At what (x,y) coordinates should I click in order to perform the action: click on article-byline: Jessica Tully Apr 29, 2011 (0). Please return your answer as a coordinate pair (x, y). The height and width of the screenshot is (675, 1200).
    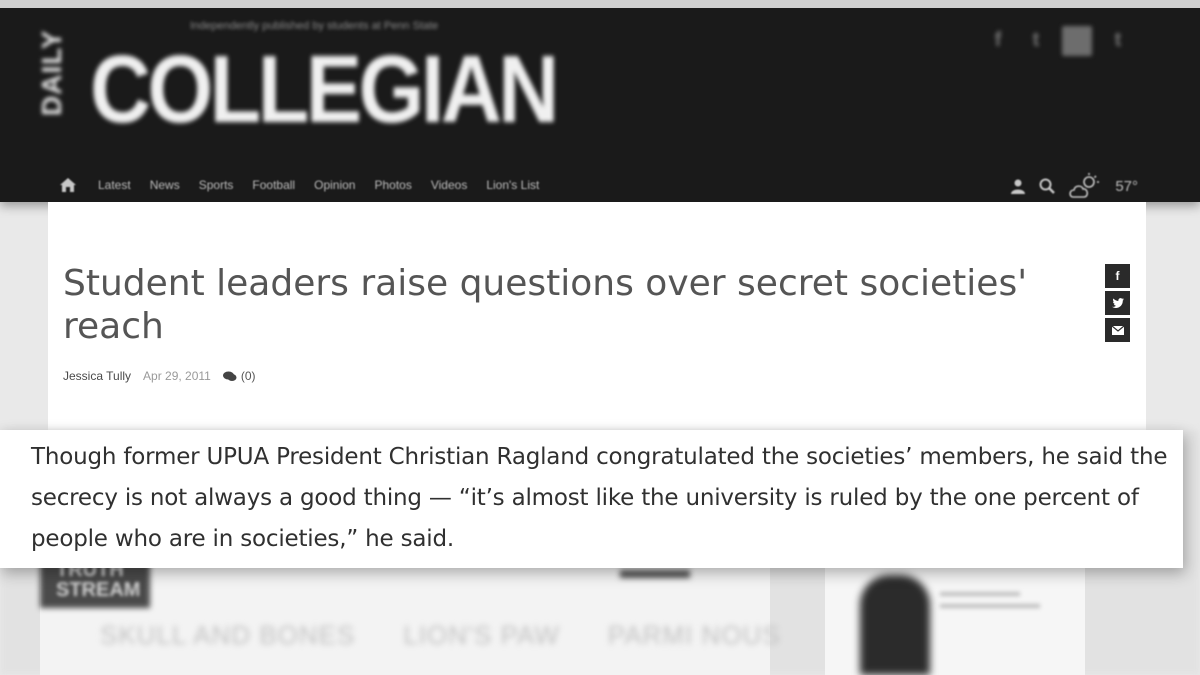
    Looking at the image, I should click on (159, 376).